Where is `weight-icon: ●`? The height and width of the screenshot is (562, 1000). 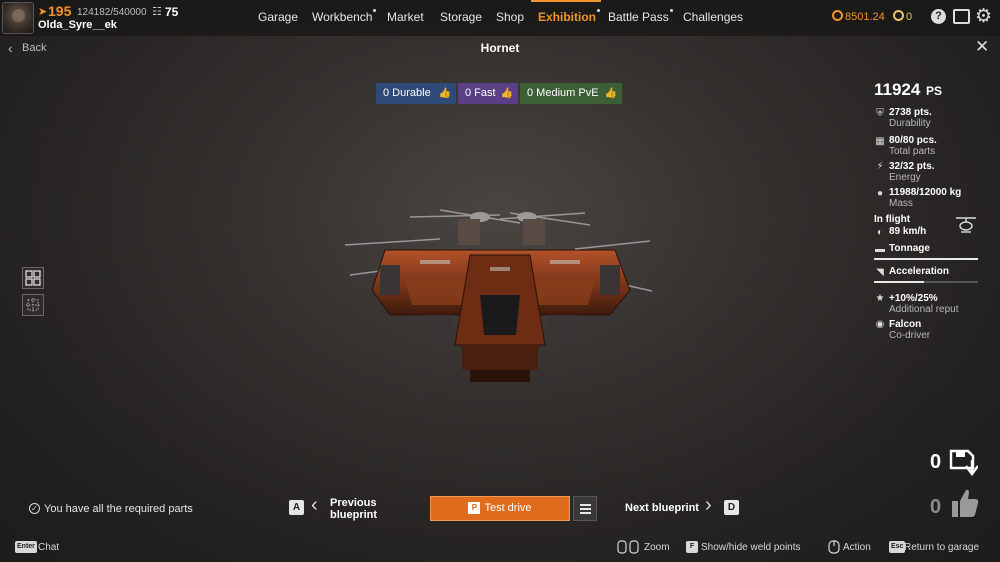
weight-icon: ● is located at coordinates (880, 193).